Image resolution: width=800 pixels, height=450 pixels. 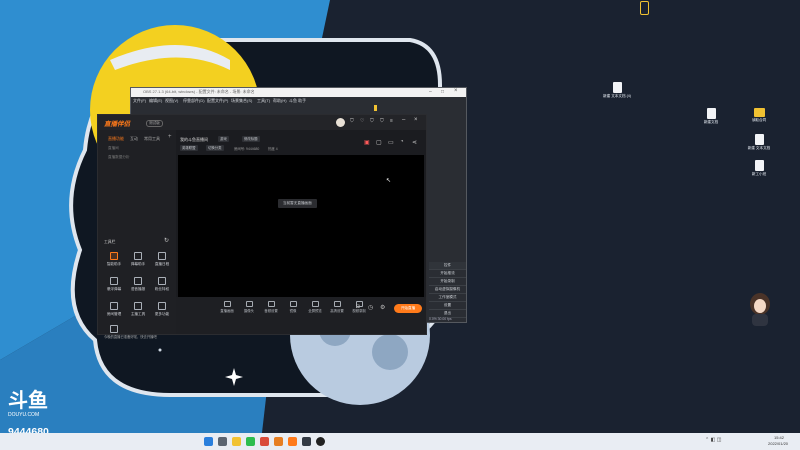 I want to click on file-explorer-icon, so click(x=236, y=441).